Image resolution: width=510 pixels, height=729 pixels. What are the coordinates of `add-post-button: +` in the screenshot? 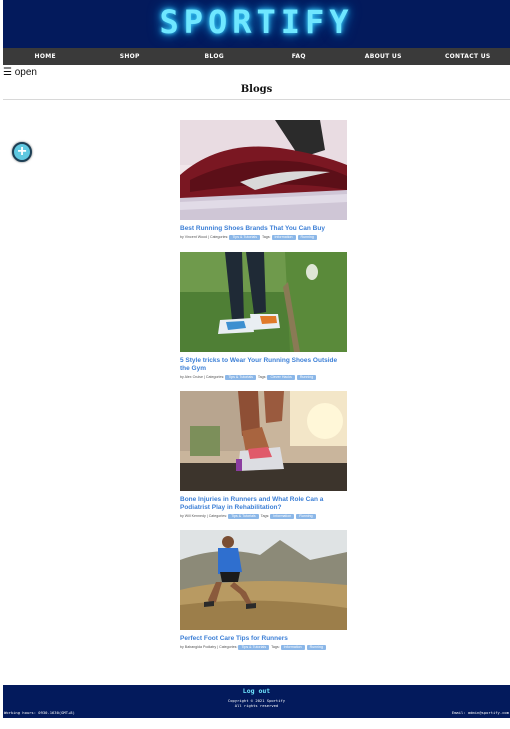 It's located at (22, 152).